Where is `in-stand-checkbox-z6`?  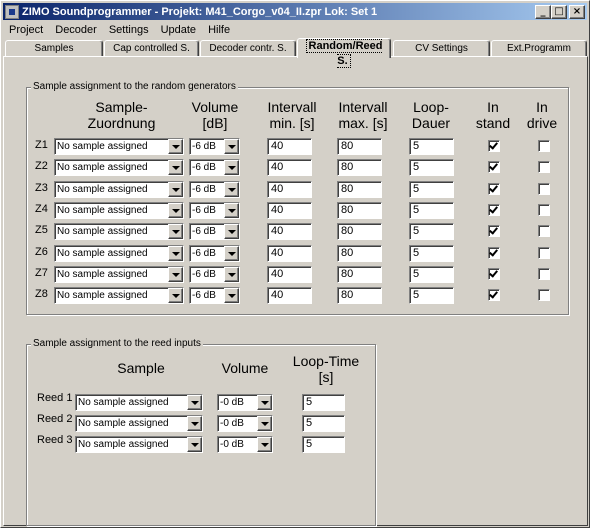 in-stand-checkbox-z6 is located at coordinates (494, 253).